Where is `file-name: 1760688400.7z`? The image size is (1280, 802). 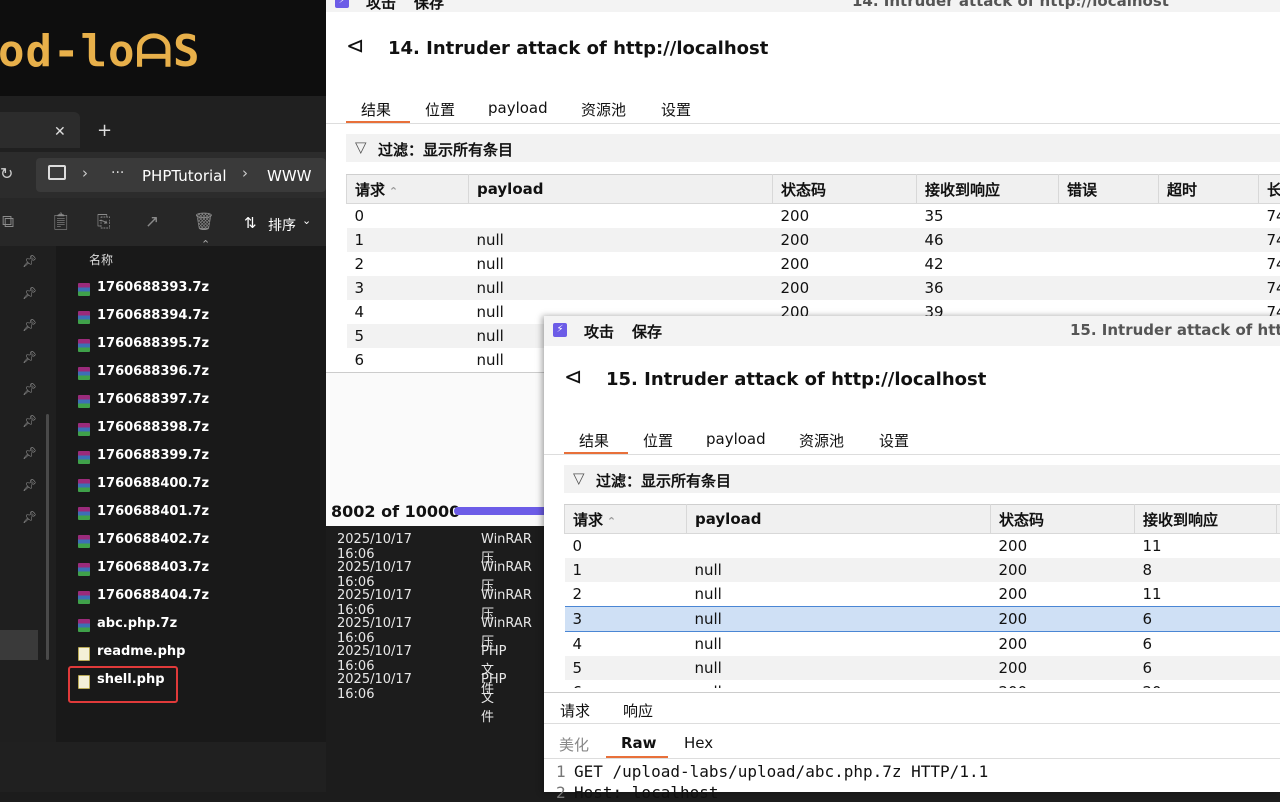
file-name: 1760688400.7z is located at coordinates (153, 483).